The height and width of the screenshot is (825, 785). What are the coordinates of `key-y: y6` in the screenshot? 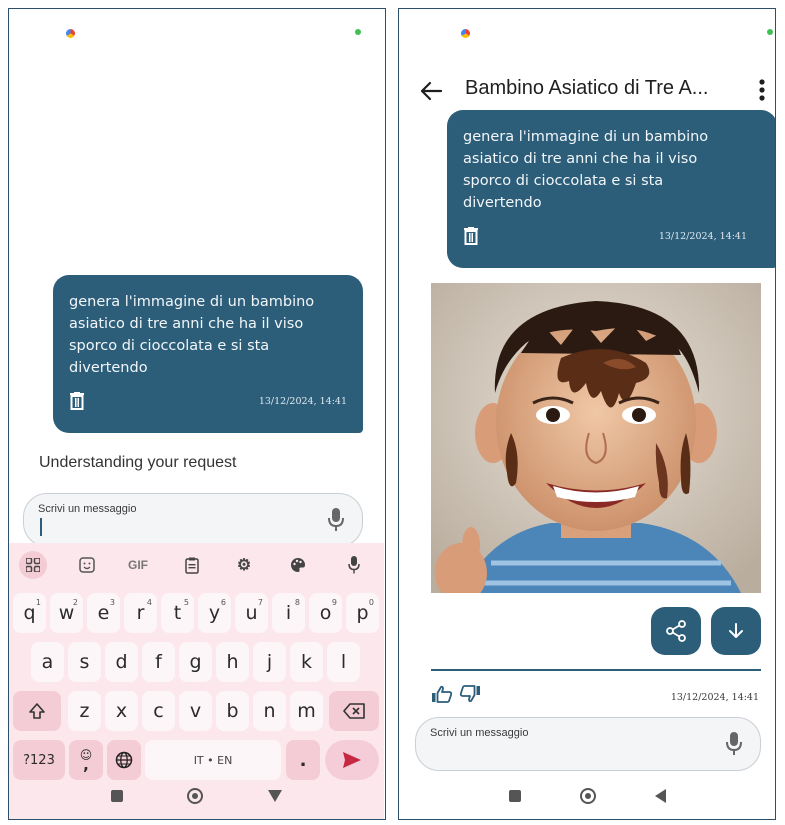 It's located at (214, 613).